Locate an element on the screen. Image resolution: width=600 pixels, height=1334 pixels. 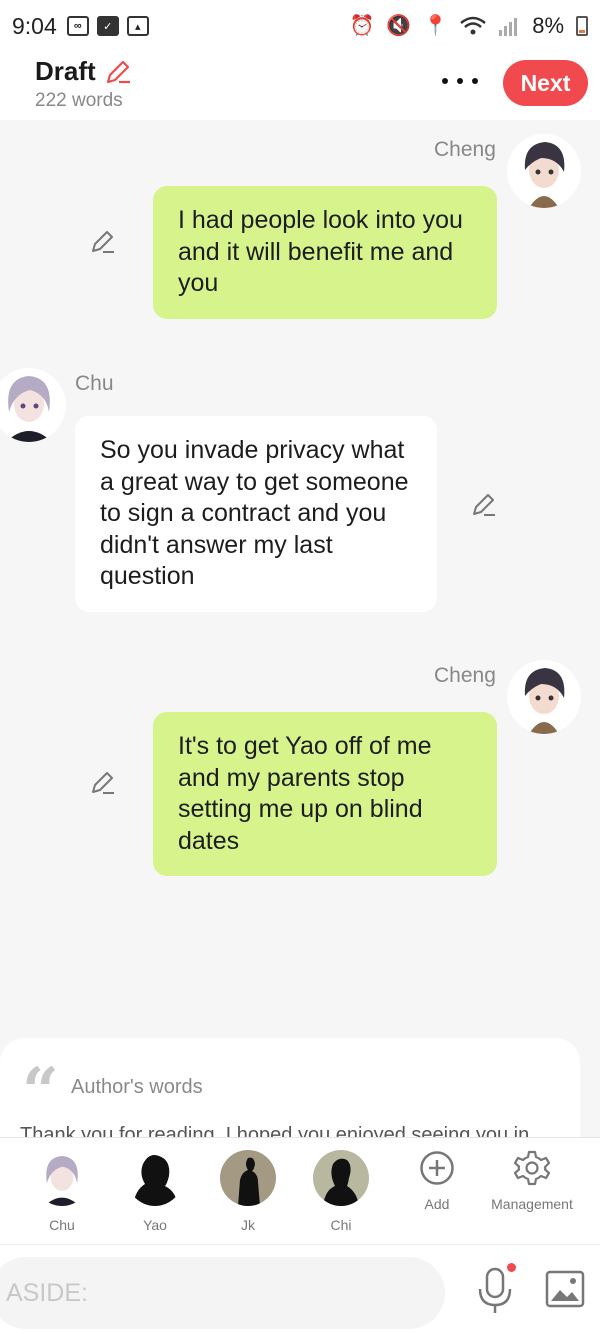
character-name: Chu is located at coordinates (62, 1225).